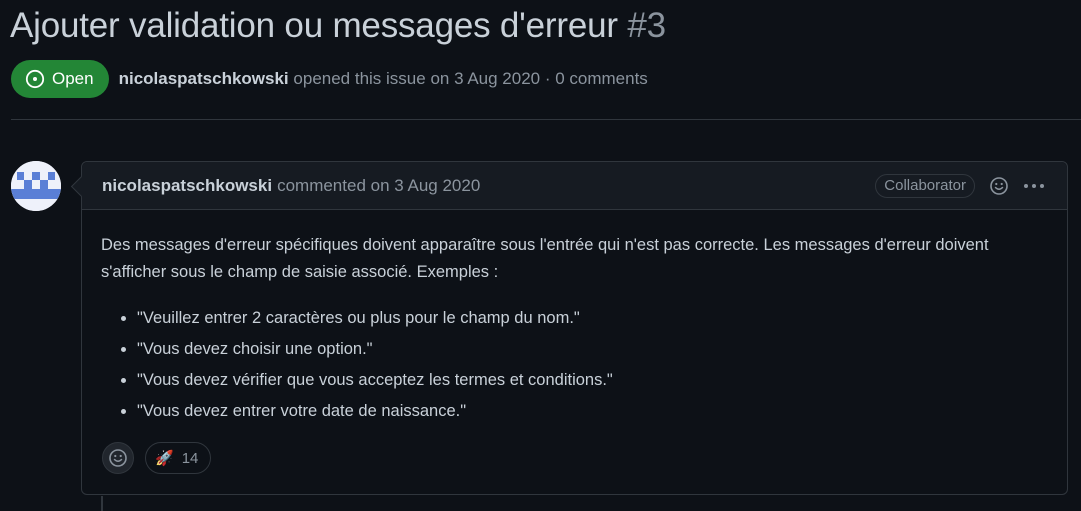  I want to click on timeline-line, so click(102, 503).